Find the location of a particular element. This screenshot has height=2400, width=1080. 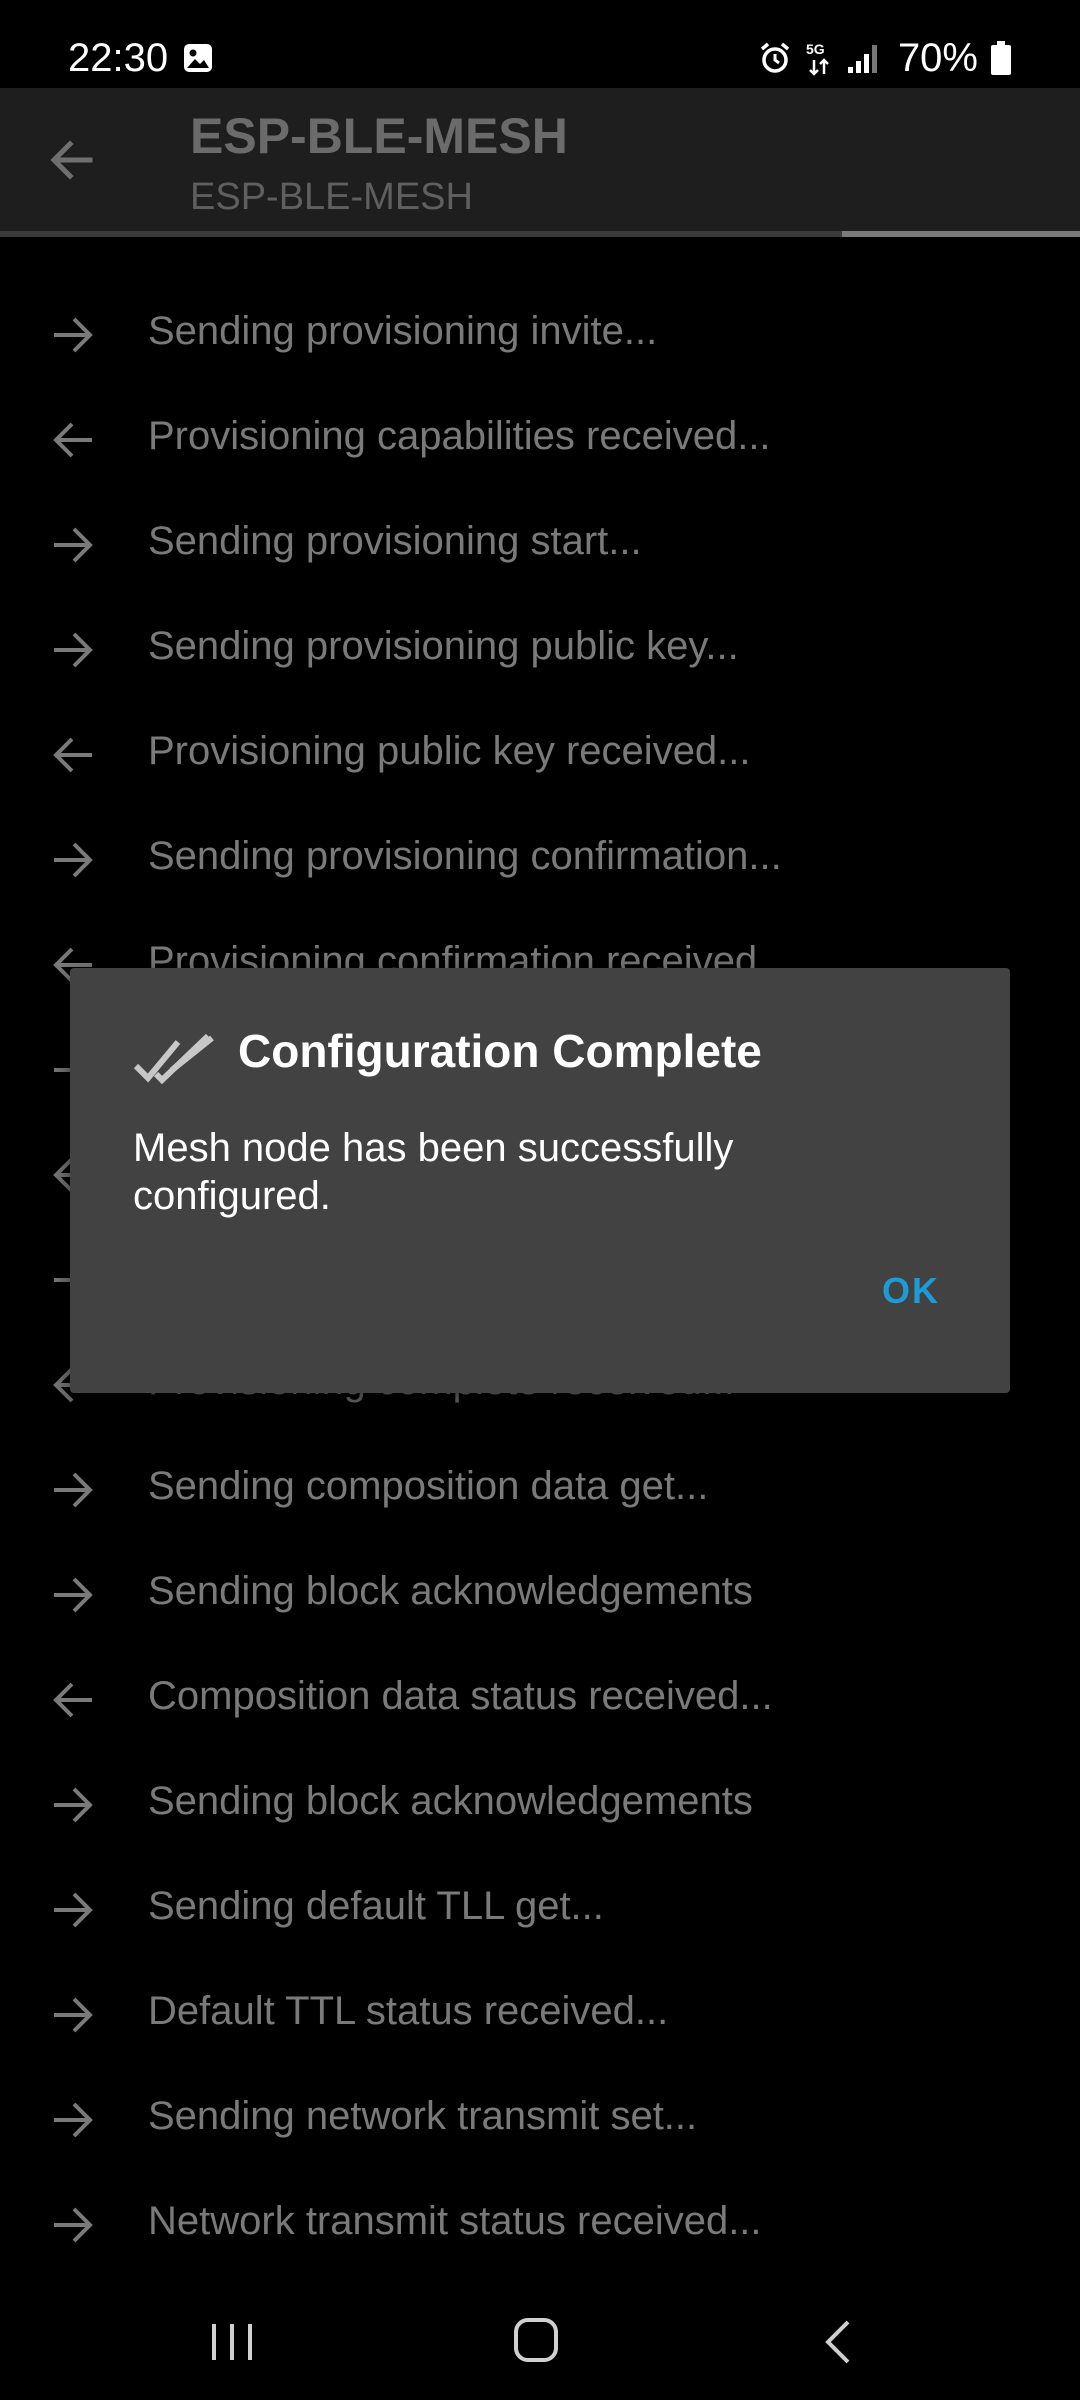

dialog-title: Configuration Complete is located at coordinates (500, 1051).